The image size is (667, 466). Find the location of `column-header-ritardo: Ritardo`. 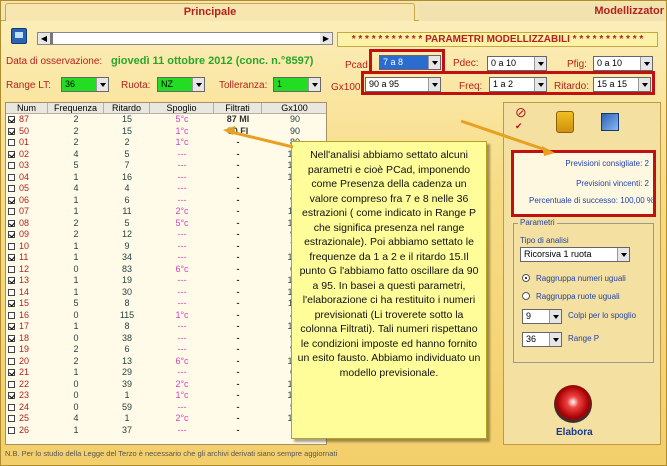

column-header-ritardo: Ritardo is located at coordinates (127, 108).